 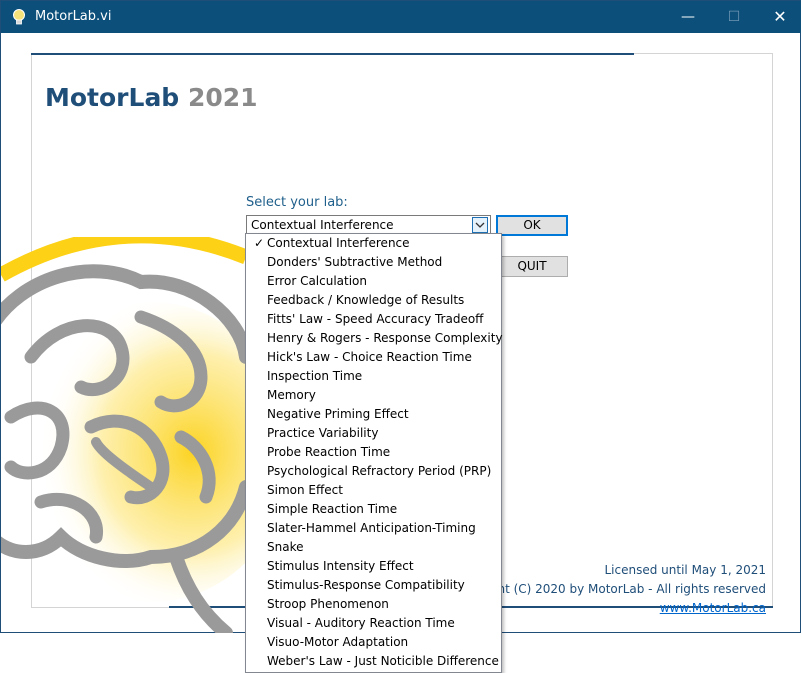 What do you see at coordinates (373, 566) in the screenshot?
I see `dropdown-item: Stimulus Intensity Effect` at bounding box center [373, 566].